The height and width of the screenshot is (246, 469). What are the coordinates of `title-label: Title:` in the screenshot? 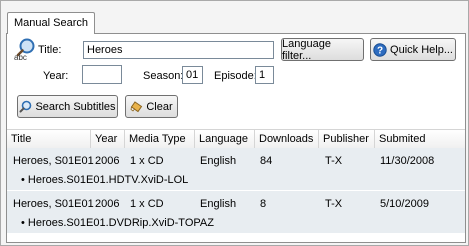 It's located at (50, 50).